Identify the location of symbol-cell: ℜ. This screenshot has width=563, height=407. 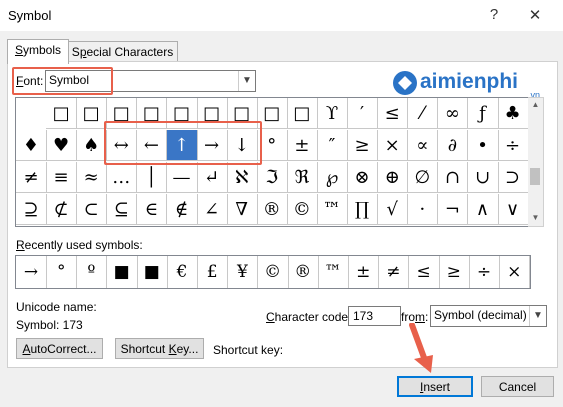
(302, 177).